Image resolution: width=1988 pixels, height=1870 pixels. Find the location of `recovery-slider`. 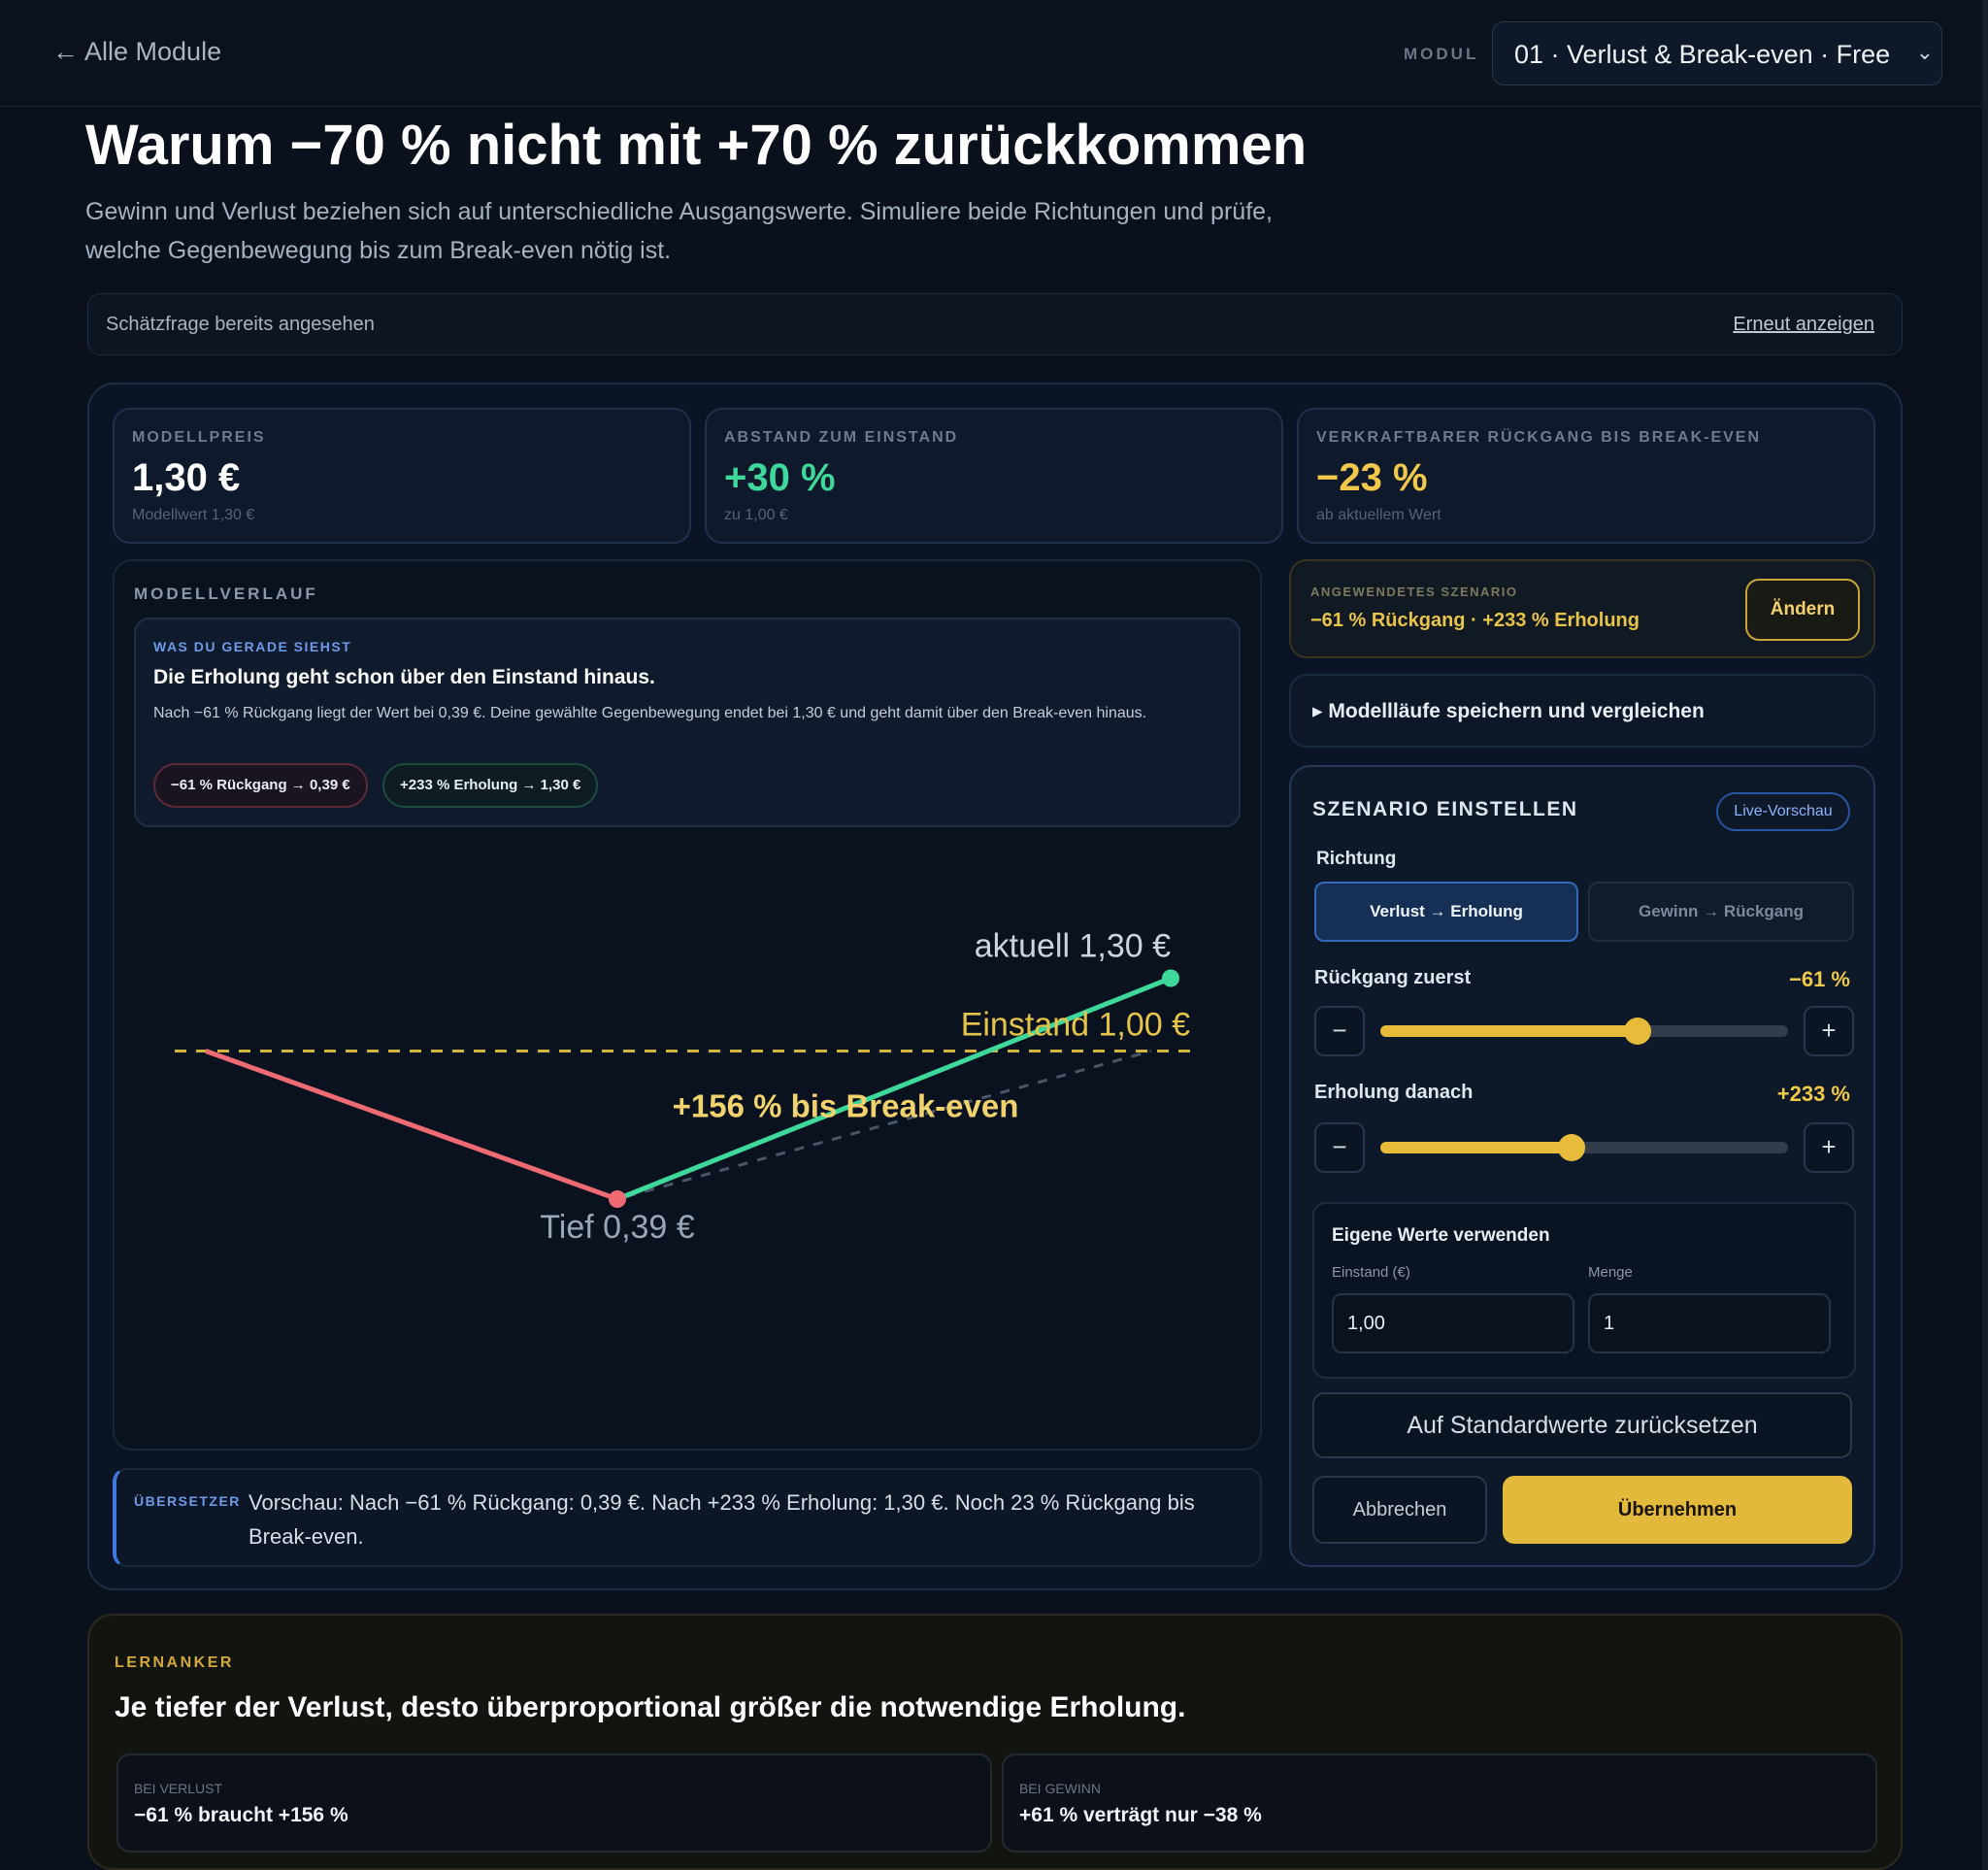

recovery-slider is located at coordinates (1584, 1148).